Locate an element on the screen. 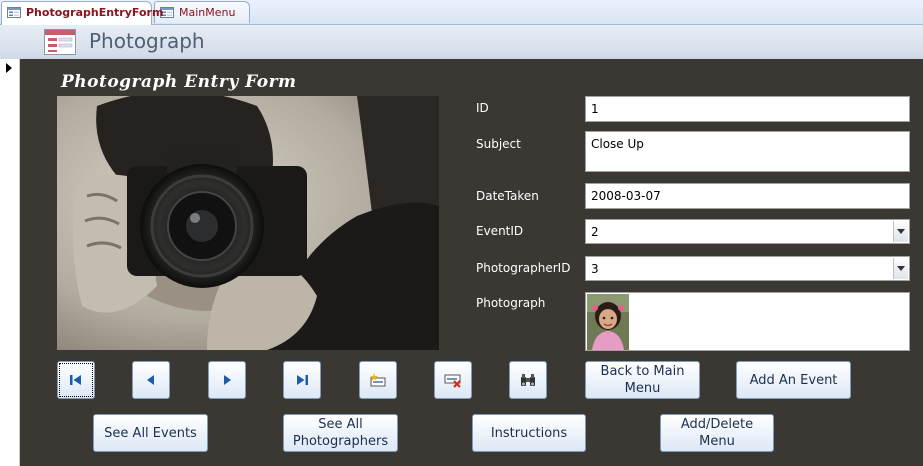 This screenshot has width=923, height=466. form-header: Photograph is located at coordinates (461, 42).